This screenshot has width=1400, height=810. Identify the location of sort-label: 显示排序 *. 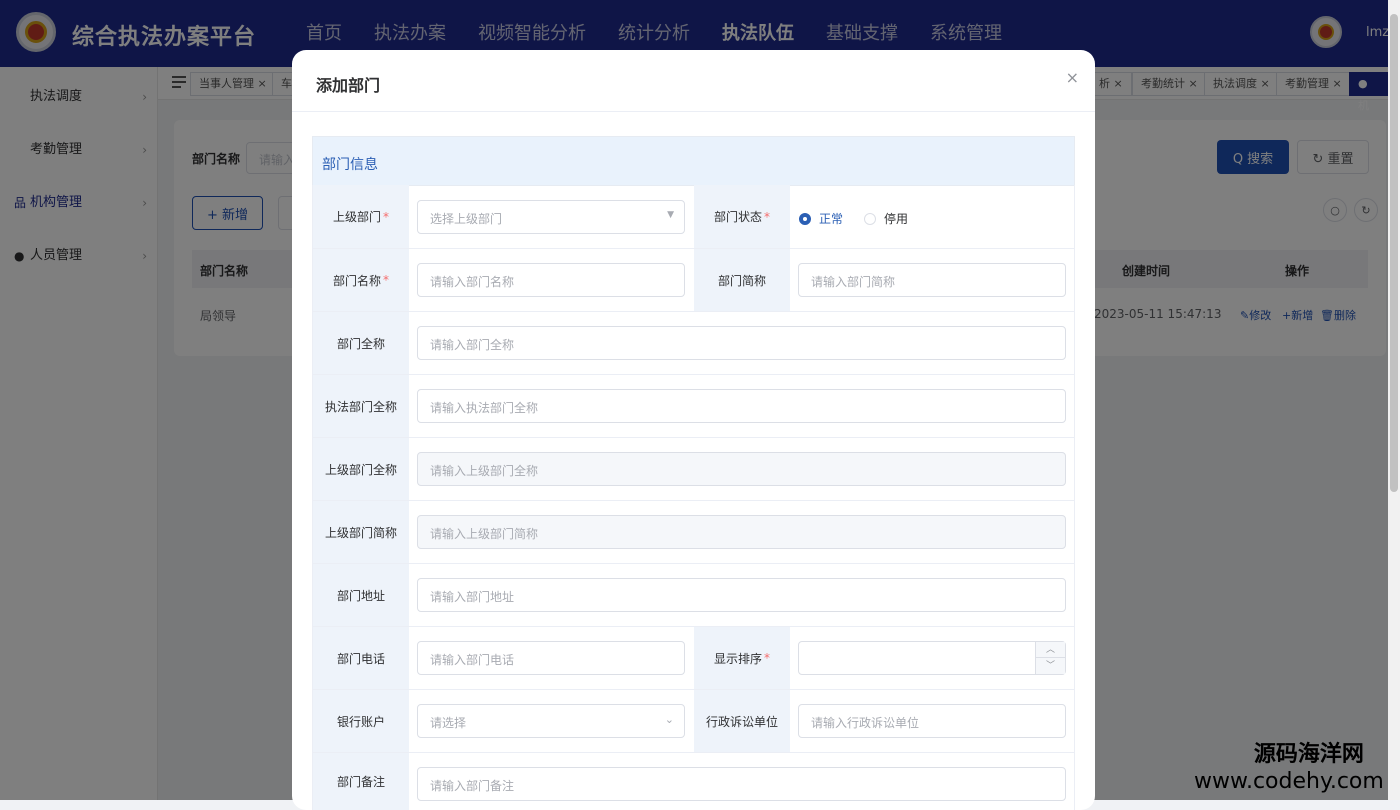
(742, 658).